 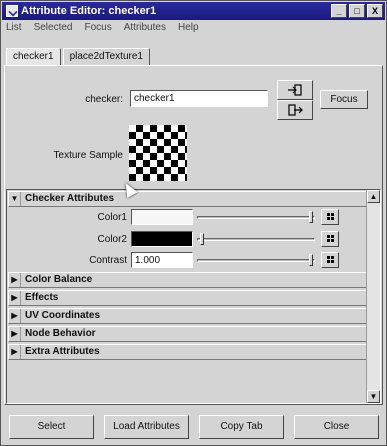 I want to click on scroll-down-arrow-icon: ▼, so click(x=373, y=396).